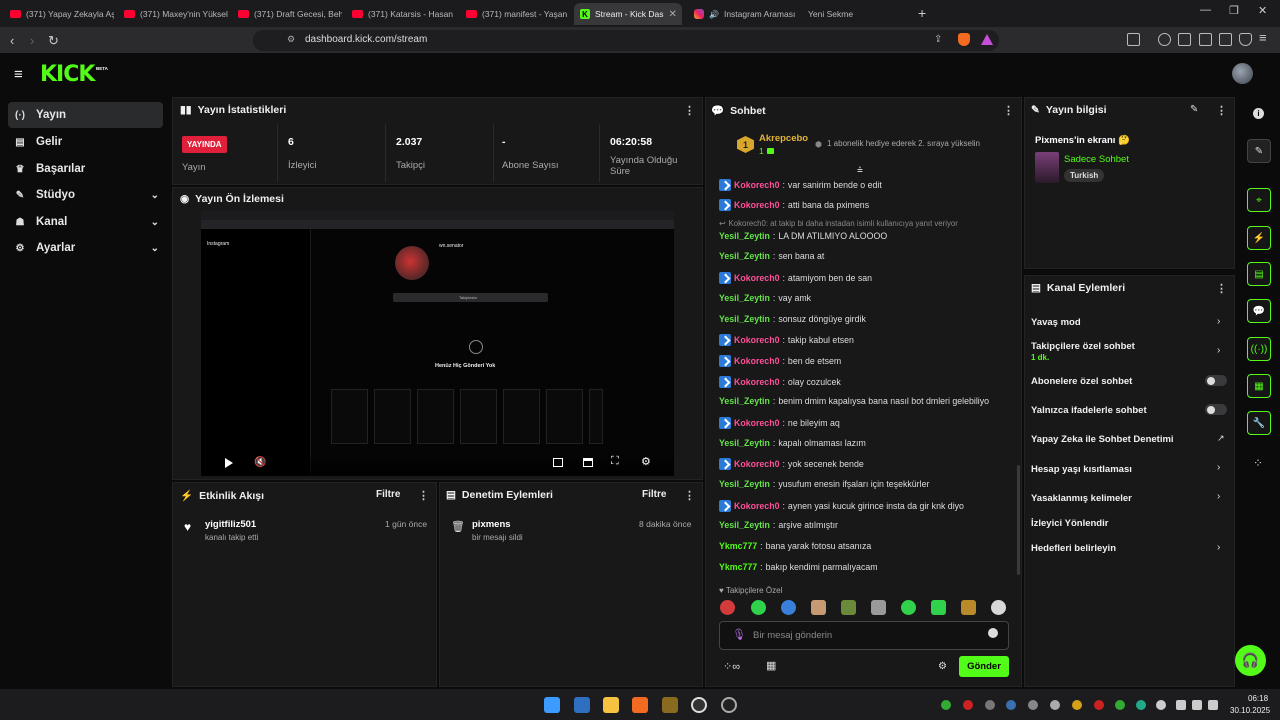 The width and height of the screenshot is (1280, 720). I want to click on moderation-filter-button: Filtre, so click(654, 494).